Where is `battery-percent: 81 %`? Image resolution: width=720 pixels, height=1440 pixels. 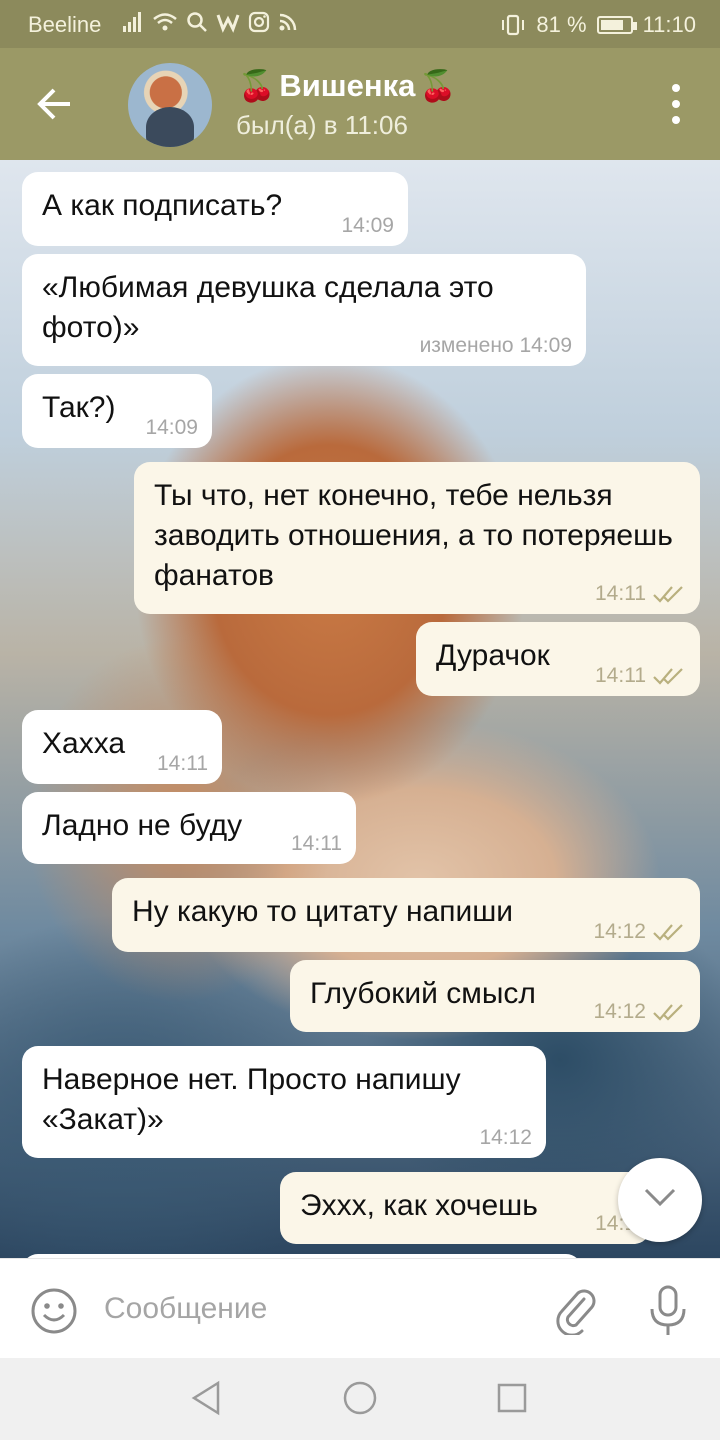
battery-percent: 81 % is located at coordinates (561, 24).